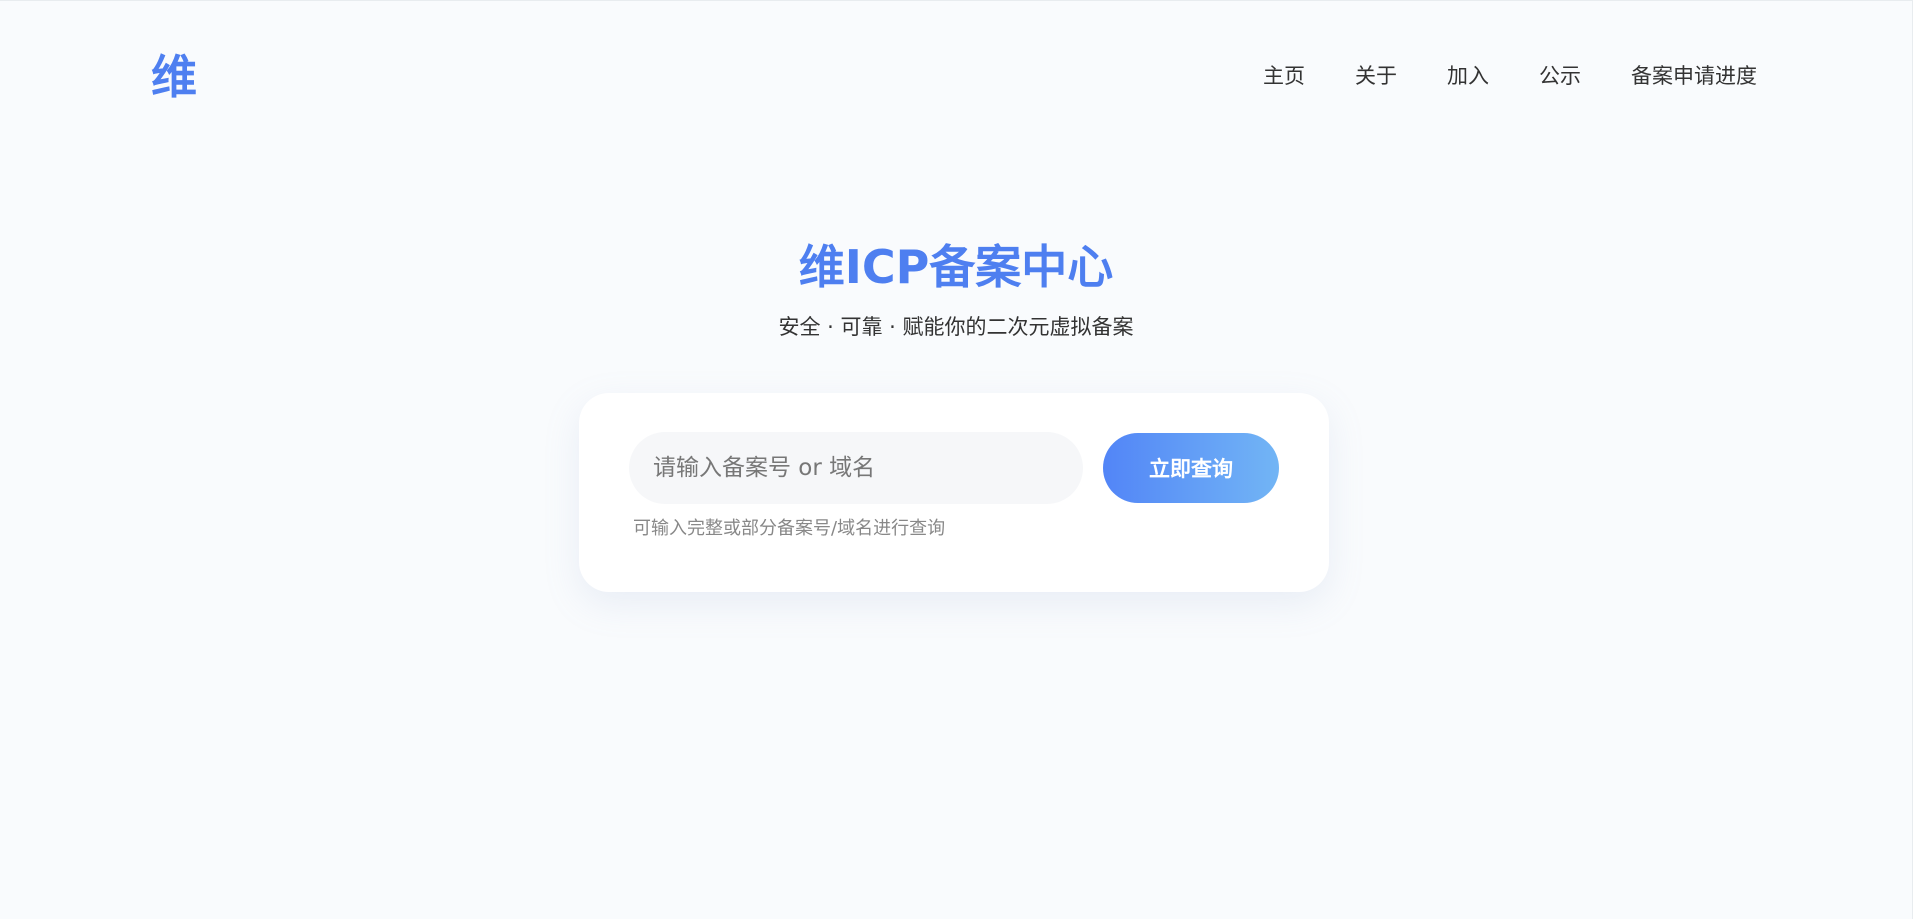 Image resolution: width=1913 pixels, height=919 pixels. I want to click on nav-item-application-progress: 备案申请进度, so click(1694, 76).